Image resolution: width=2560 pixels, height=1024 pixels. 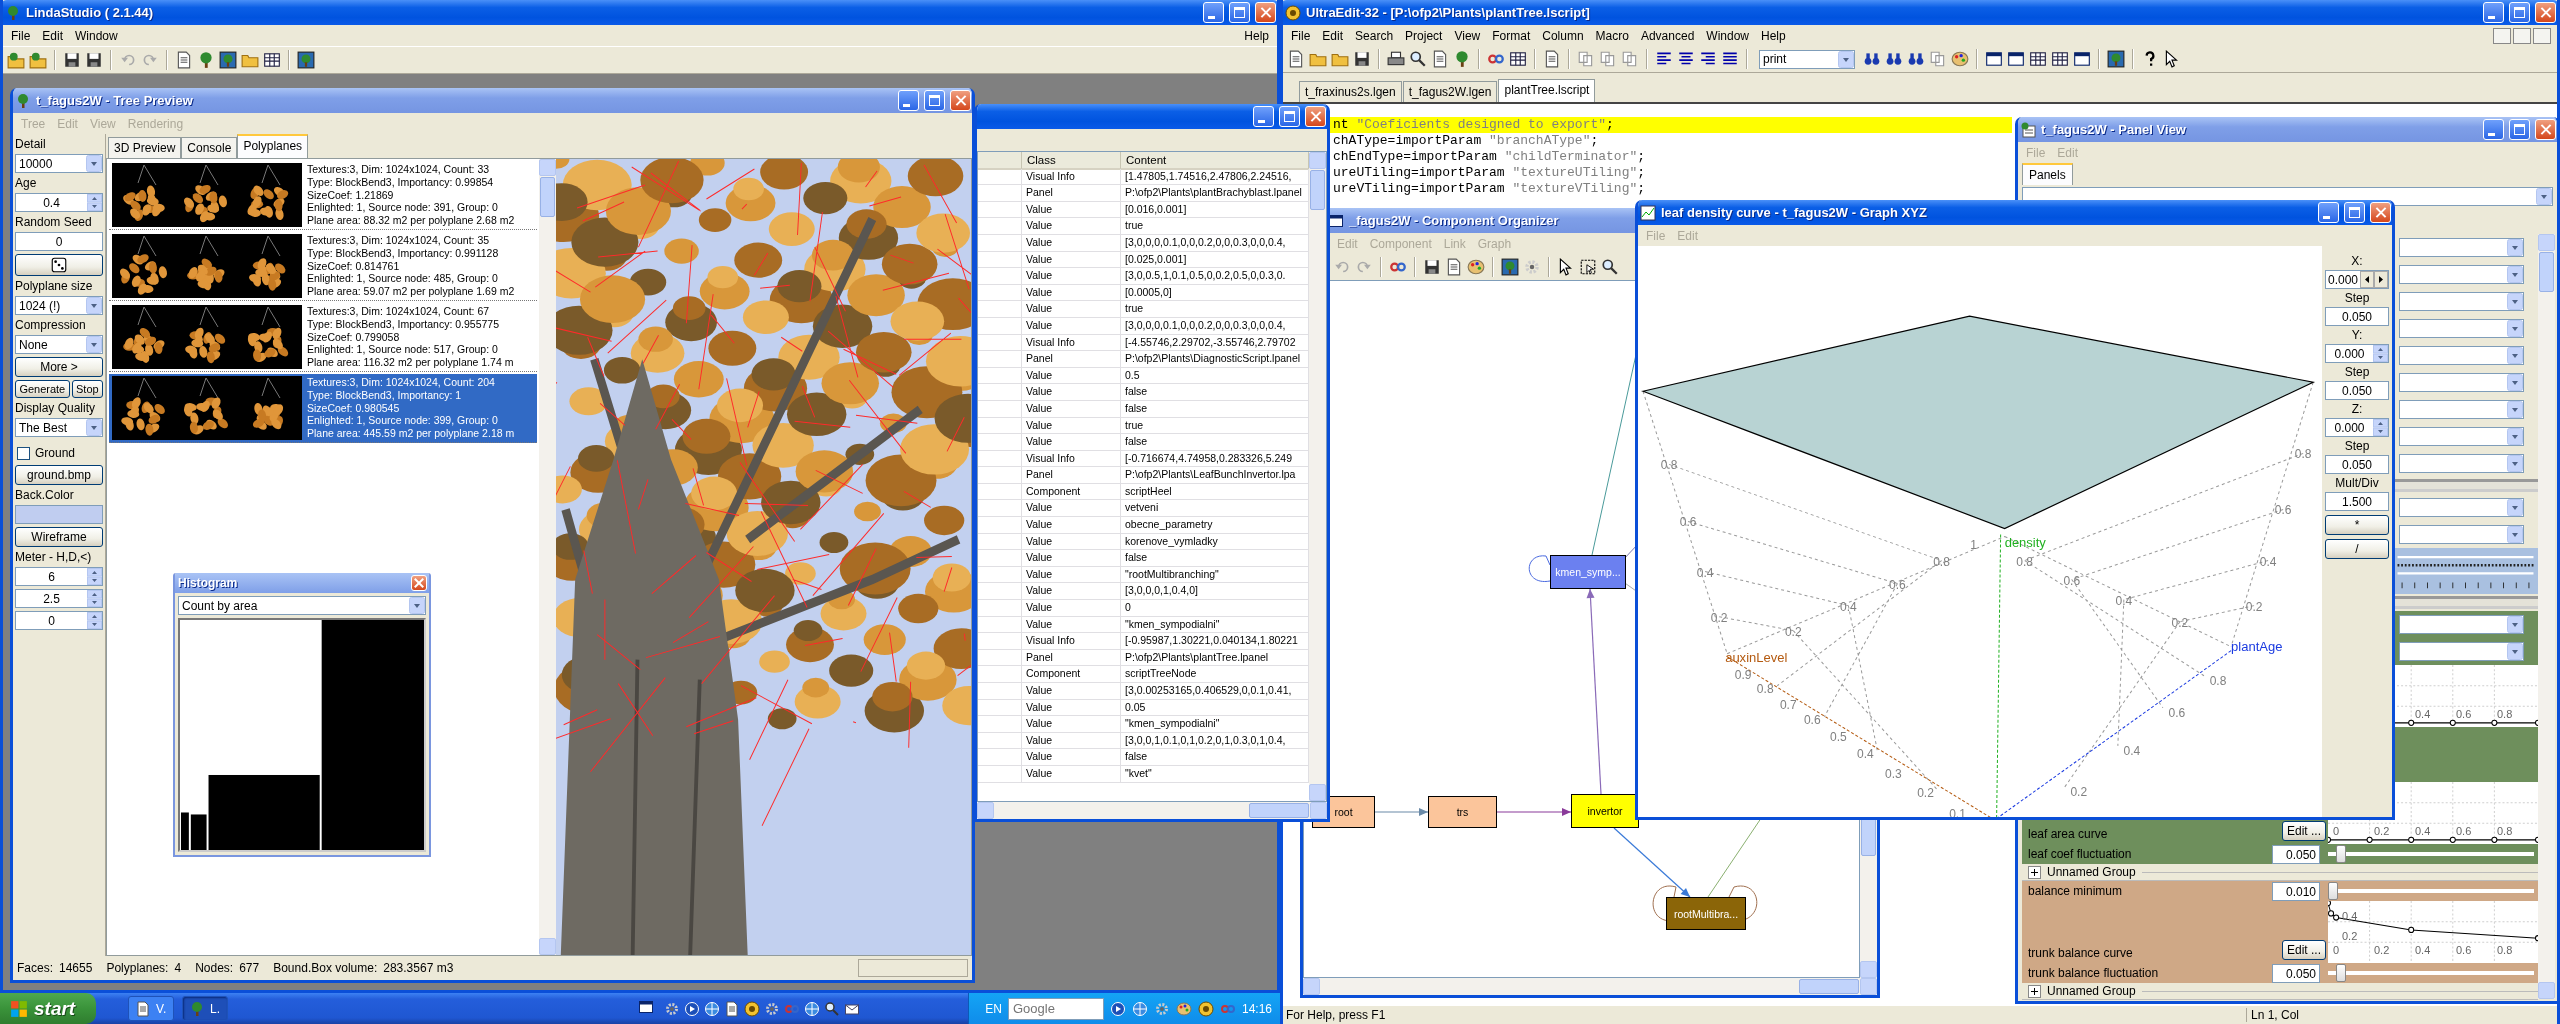 What do you see at coordinates (59, 598) in the screenshot?
I see `spin-field: 2.5` at bounding box center [59, 598].